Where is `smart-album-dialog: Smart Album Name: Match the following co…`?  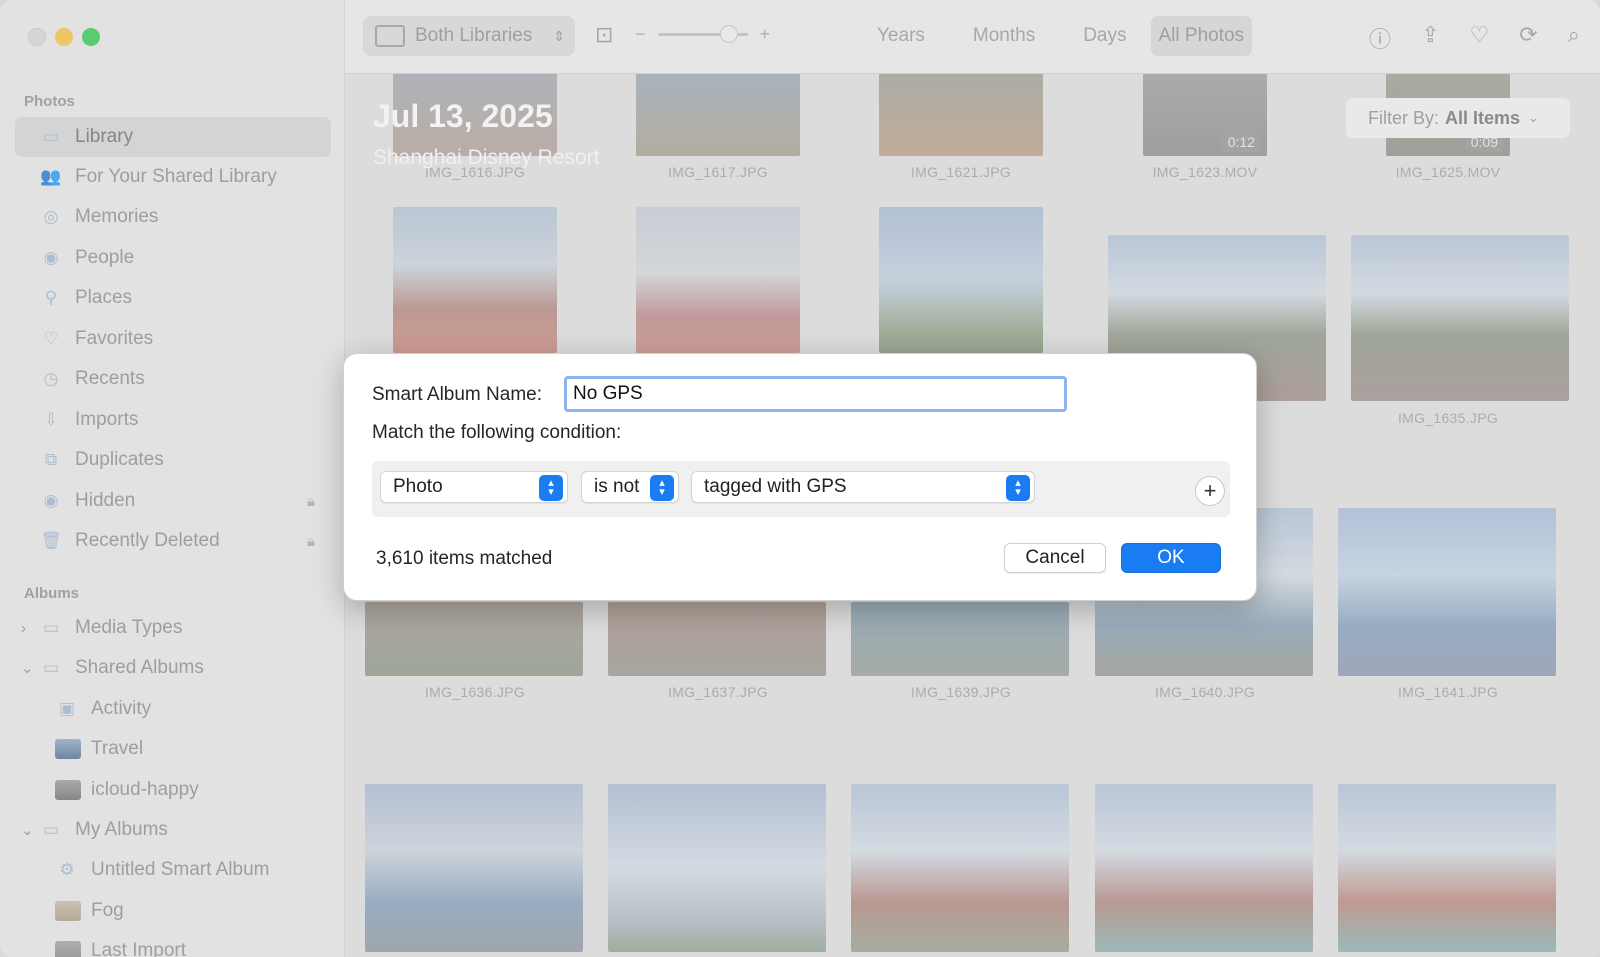
smart-album-dialog: Smart Album Name: Match the following co… is located at coordinates (800, 477).